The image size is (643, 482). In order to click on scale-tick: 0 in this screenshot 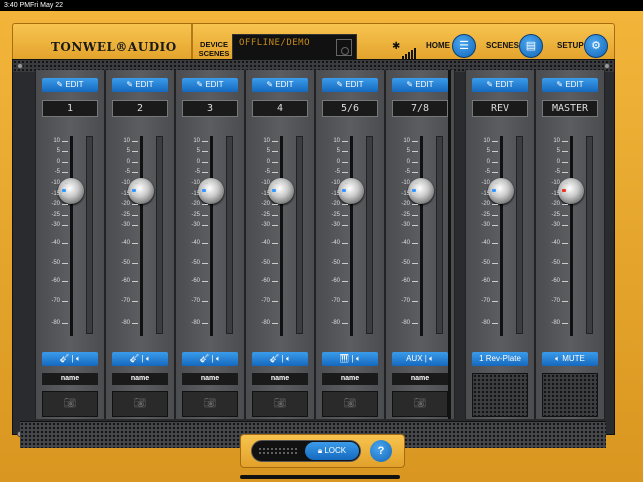, I will do `click(198, 162)`.